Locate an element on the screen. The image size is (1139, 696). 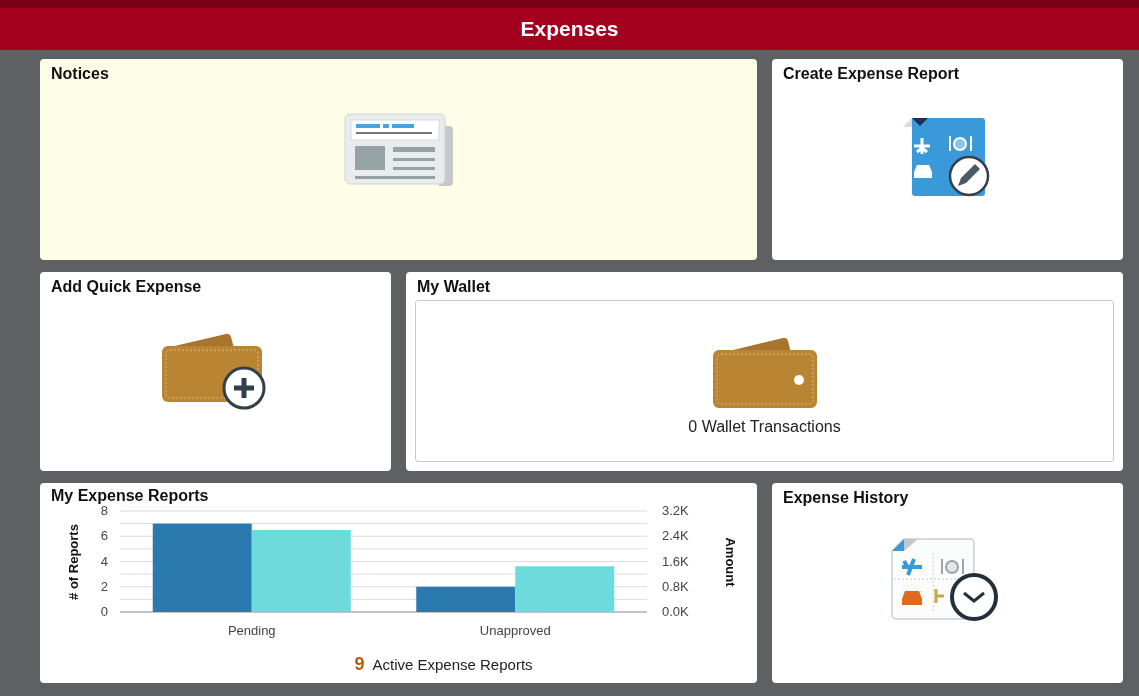
axis-tick-label: 0.8K is located at coordinates (675, 586).